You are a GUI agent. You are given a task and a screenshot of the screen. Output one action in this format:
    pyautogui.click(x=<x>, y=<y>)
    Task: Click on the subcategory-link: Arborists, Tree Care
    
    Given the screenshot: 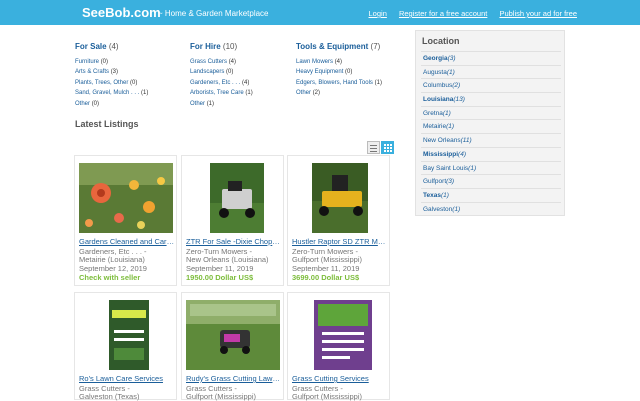 What is the action you would take?
    pyautogui.click(x=217, y=93)
    